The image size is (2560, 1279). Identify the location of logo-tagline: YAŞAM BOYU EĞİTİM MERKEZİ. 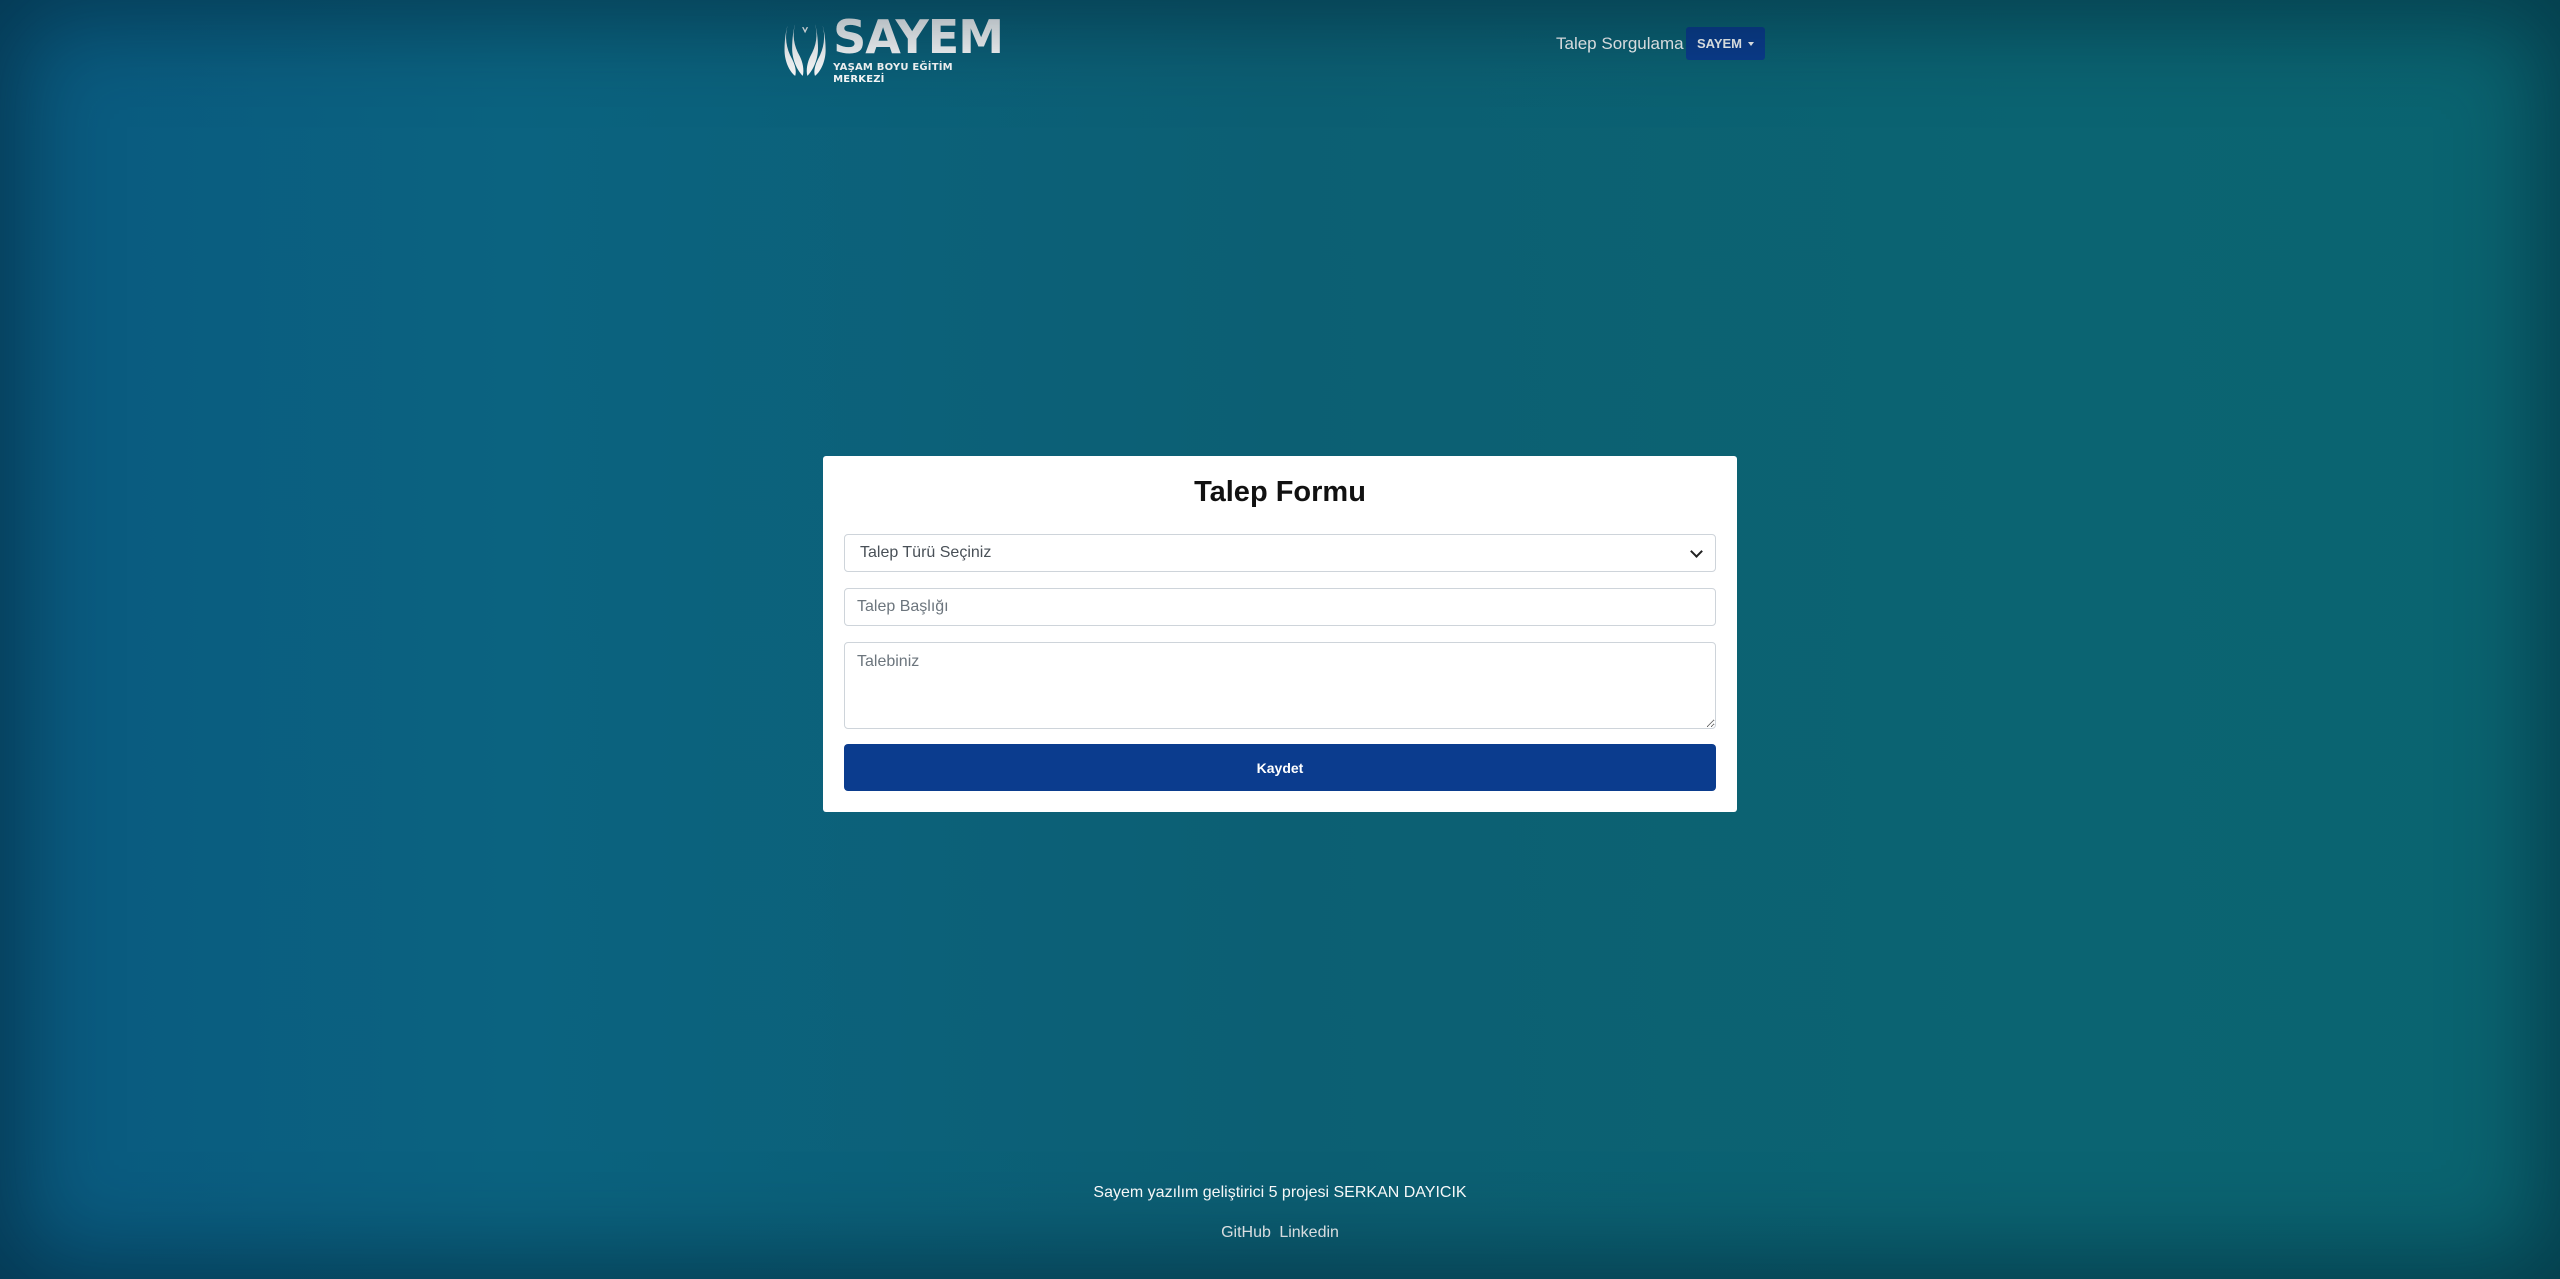
(893, 73).